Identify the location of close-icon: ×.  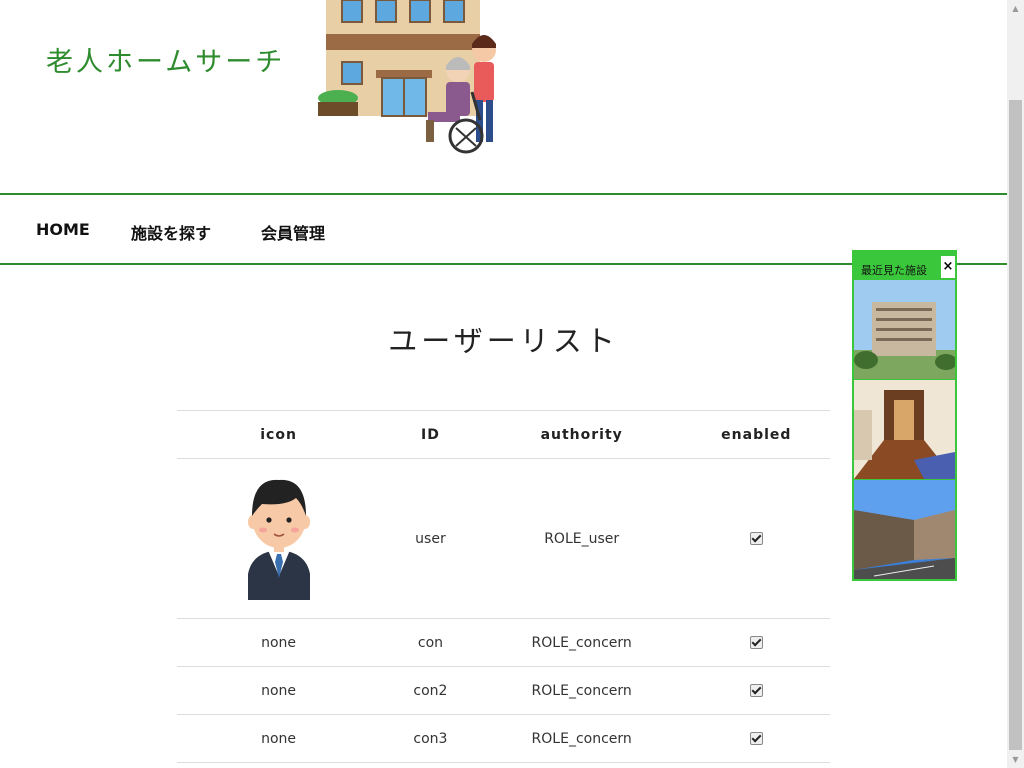
(948, 267).